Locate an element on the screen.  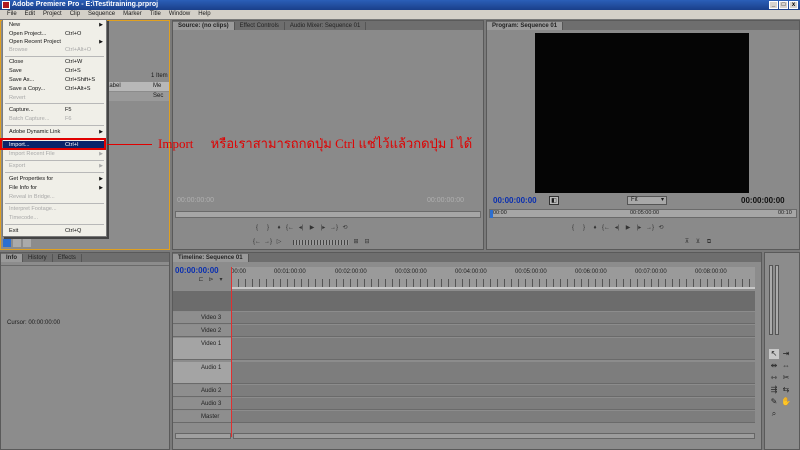
menu-help: Help is located at coordinates (204, 14).